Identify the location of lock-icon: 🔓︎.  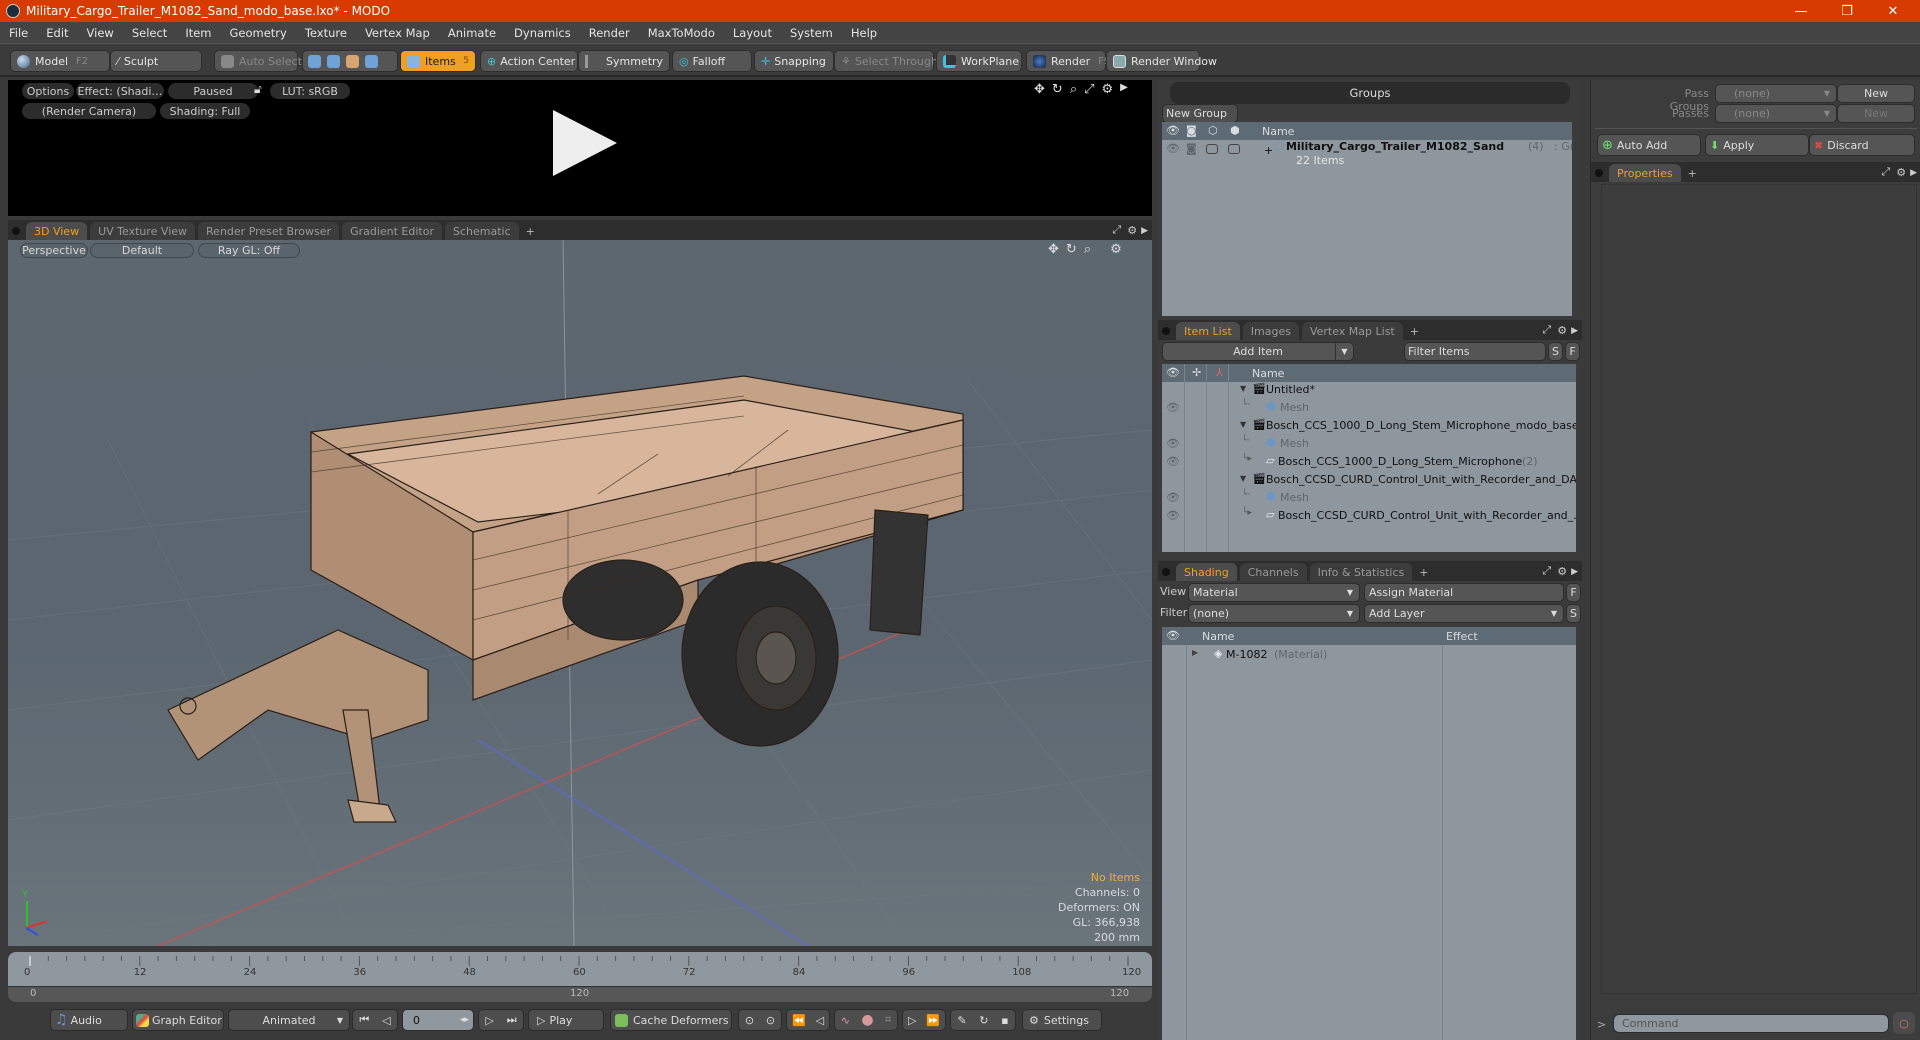
(258, 89).